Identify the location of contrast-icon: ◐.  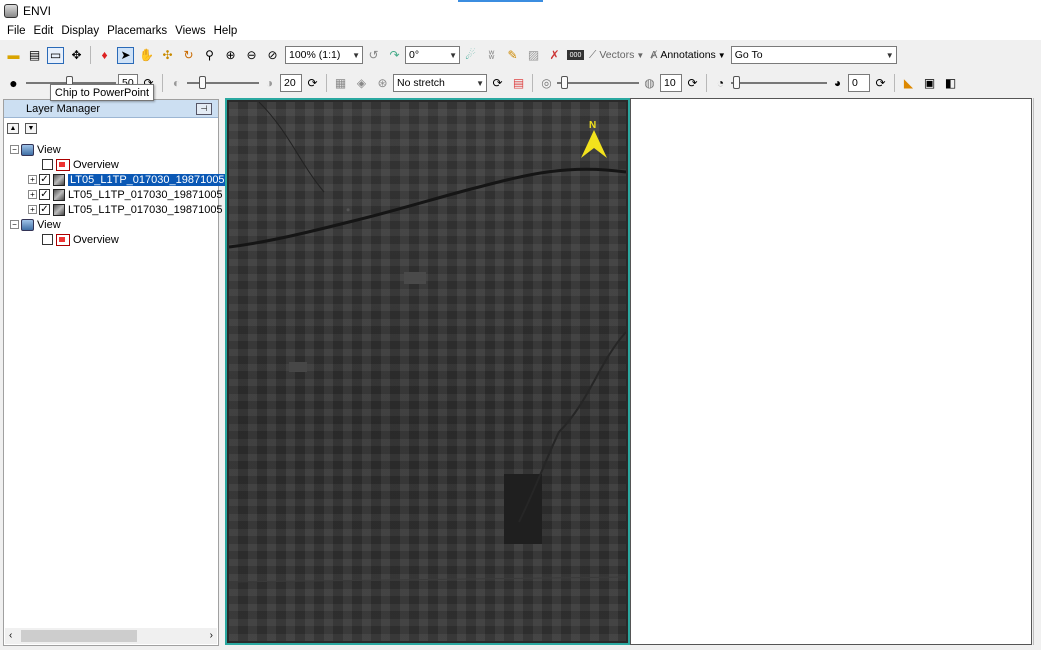
(176, 83).